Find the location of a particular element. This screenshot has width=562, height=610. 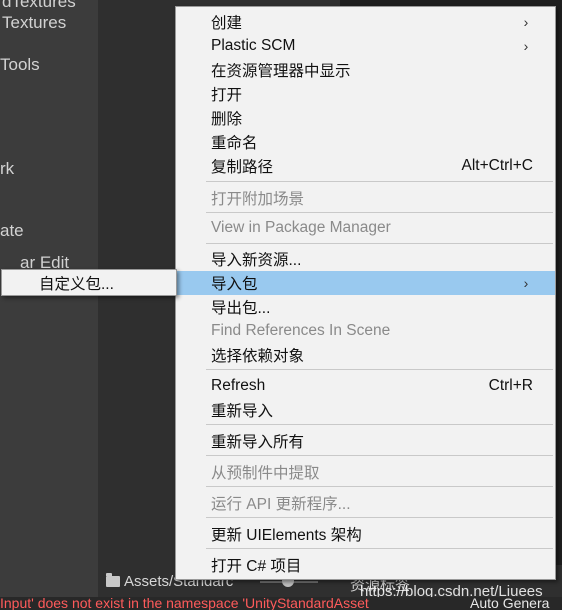

menu-item-rename: 重命名 is located at coordinates (365, 142).